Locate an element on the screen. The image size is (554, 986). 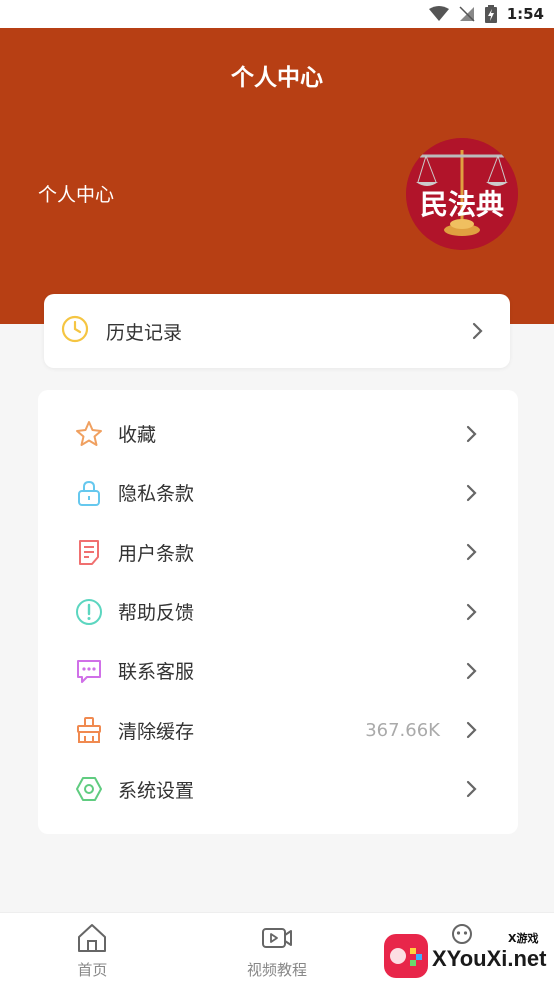
page-title: 个人中心 is located at coordinates (277, 78).